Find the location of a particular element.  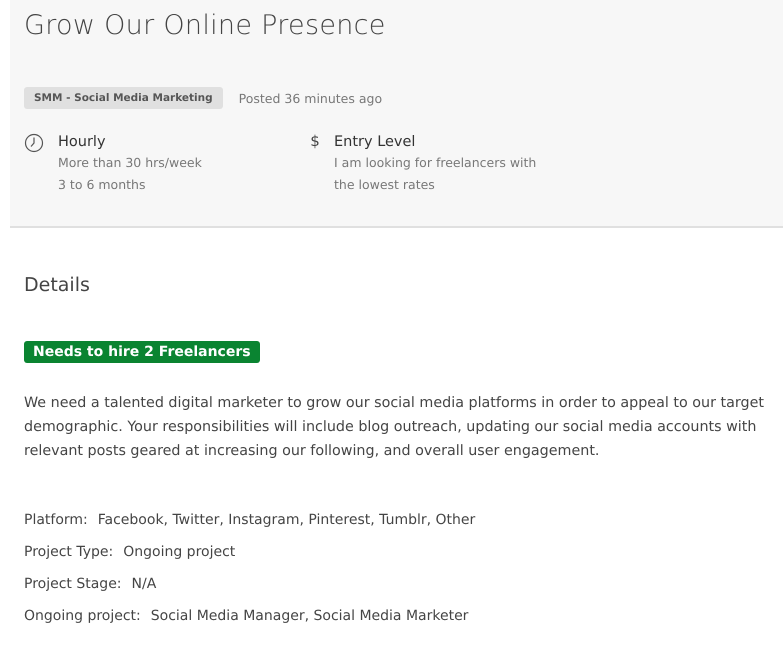

hire-badge: Needs to hire 2 Freelancers is located at coordinates (142, 352).